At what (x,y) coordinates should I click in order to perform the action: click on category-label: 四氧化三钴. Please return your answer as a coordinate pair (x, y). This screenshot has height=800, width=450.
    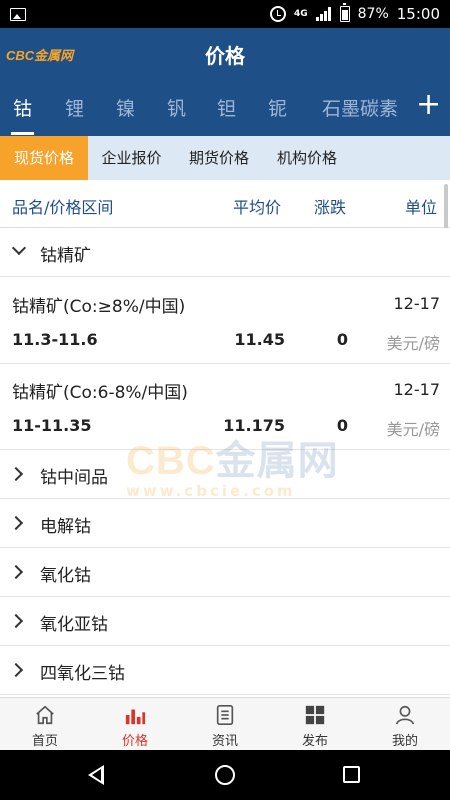
    Looking at the image, I should click on (82, 674).